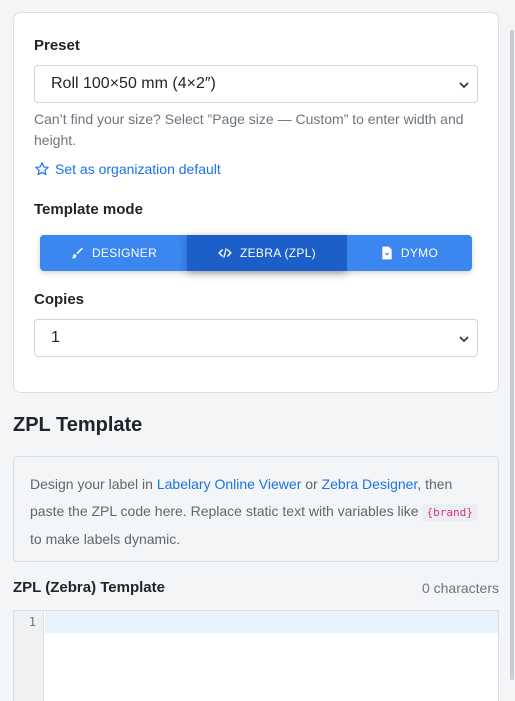  What do you see at coordinates (512, 355) in the screenshot?
I see `page-scrollbar-thumb` at bounding box center [512, 355].